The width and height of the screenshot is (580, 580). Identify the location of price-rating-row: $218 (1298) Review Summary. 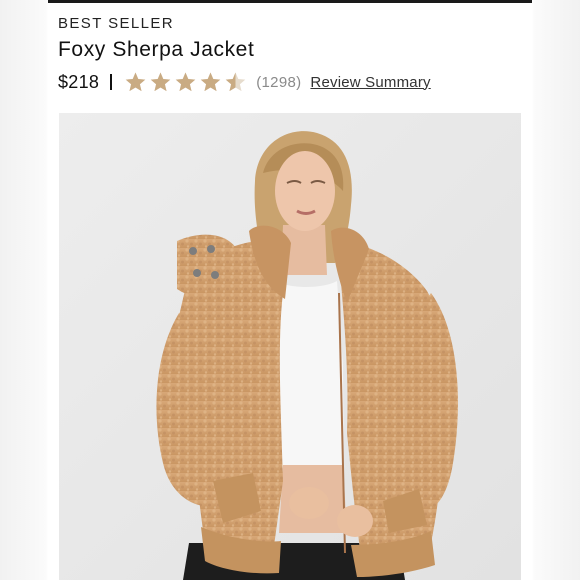
(244, 82).